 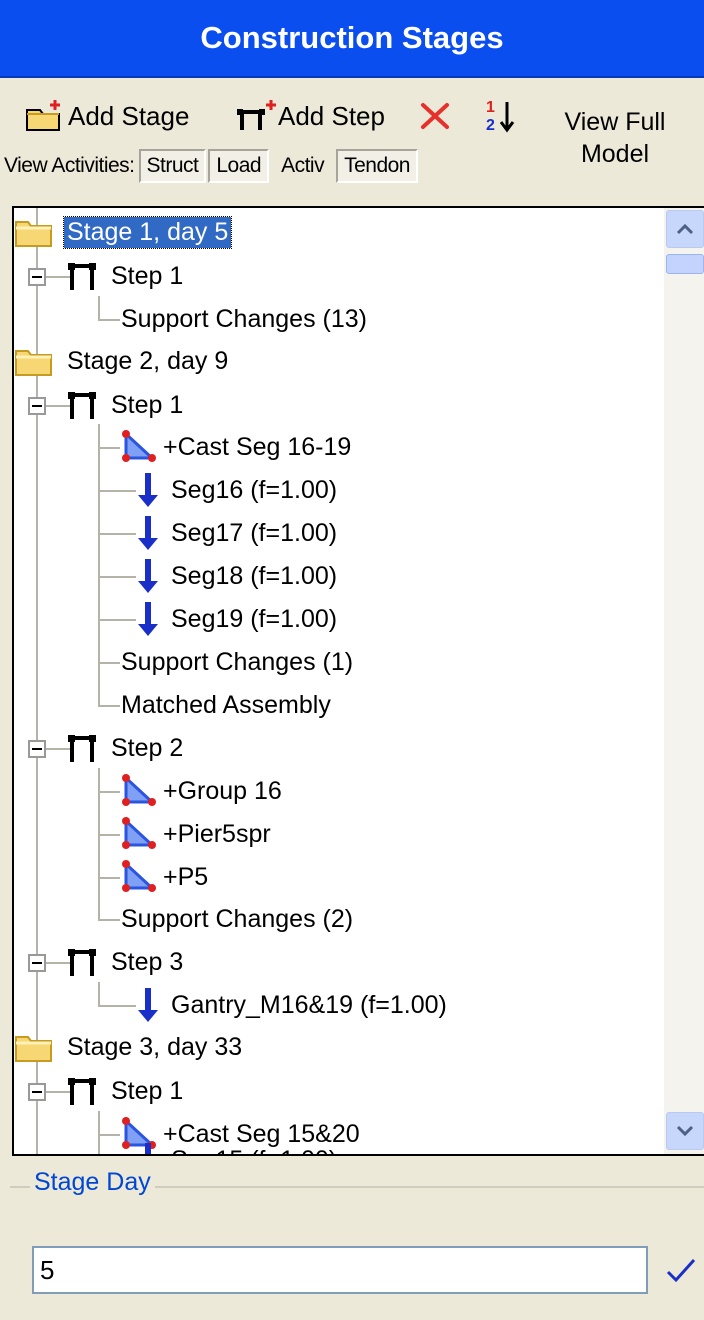 What do you see at coordinates (302, 166) in the screenshot?
I see `filter-activ-toggle: Activ` at bounding box center [302, 166].